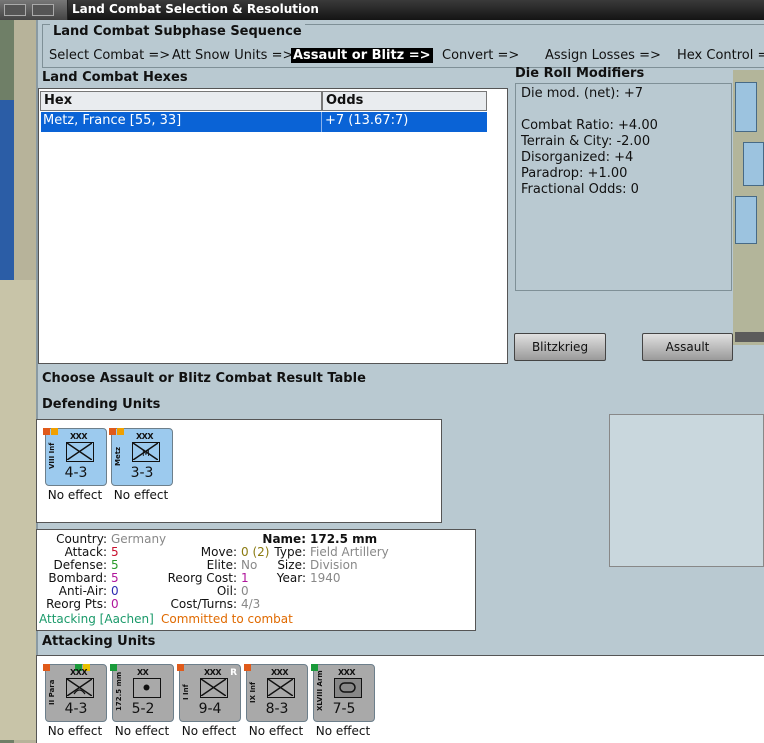 The image size is (764, 743). I want to click on attacking-unit-counter: XXX XLVIII Arm 7-5, so click(343, 693).